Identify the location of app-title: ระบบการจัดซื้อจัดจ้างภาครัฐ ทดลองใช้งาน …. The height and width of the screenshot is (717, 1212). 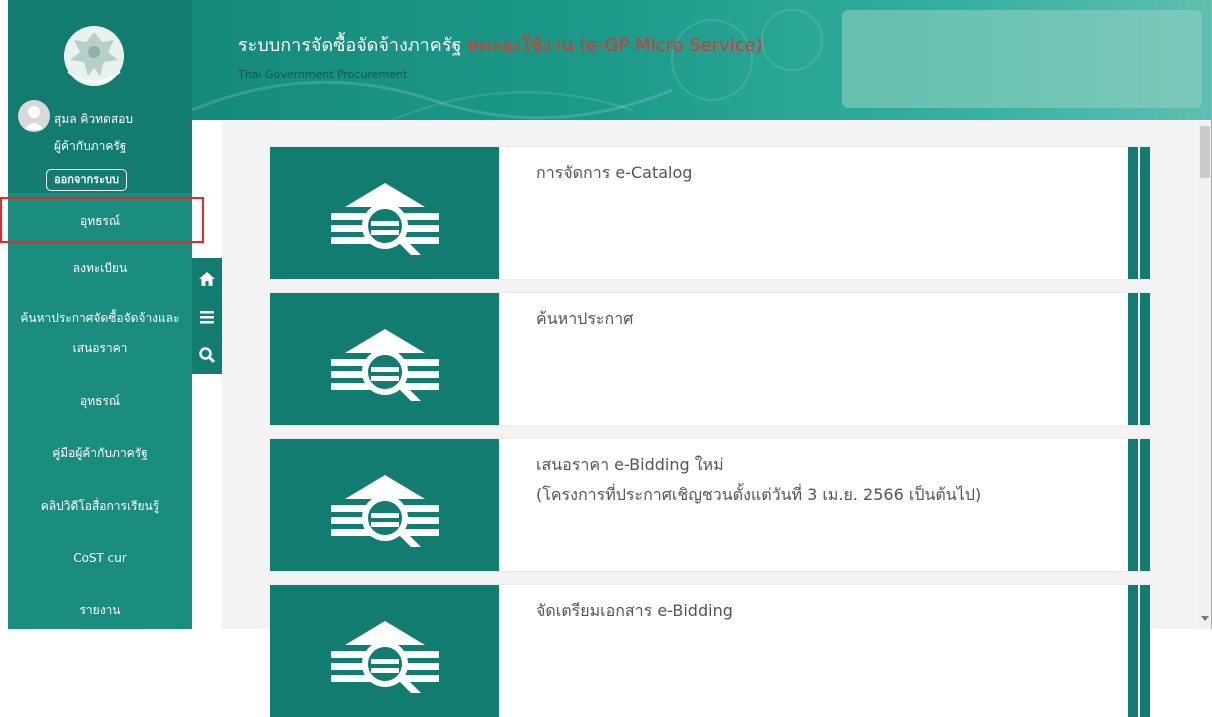
(500, 44).